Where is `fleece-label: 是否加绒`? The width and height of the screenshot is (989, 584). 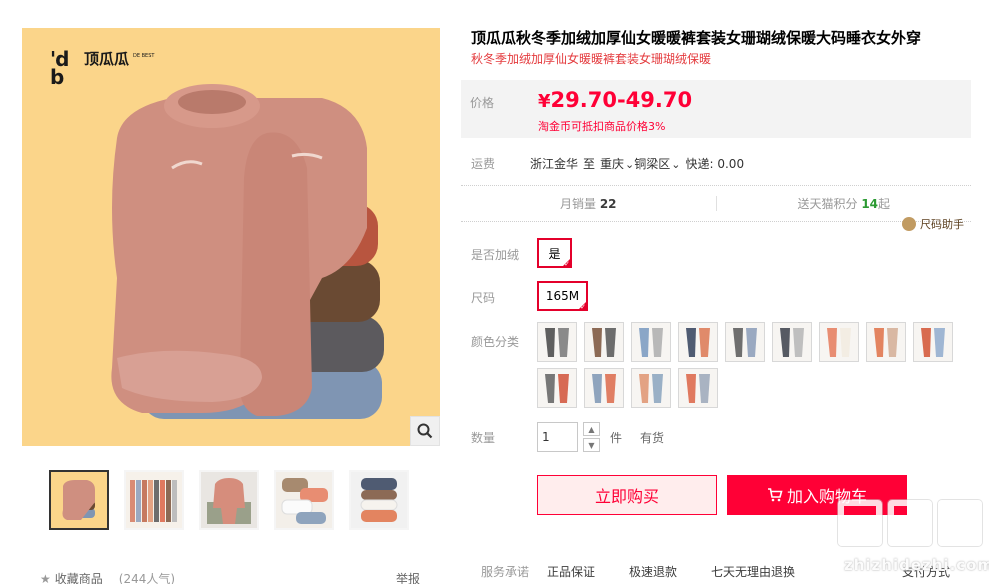
fleece-label: 是否加绒 is located at coordinates (495, 255).